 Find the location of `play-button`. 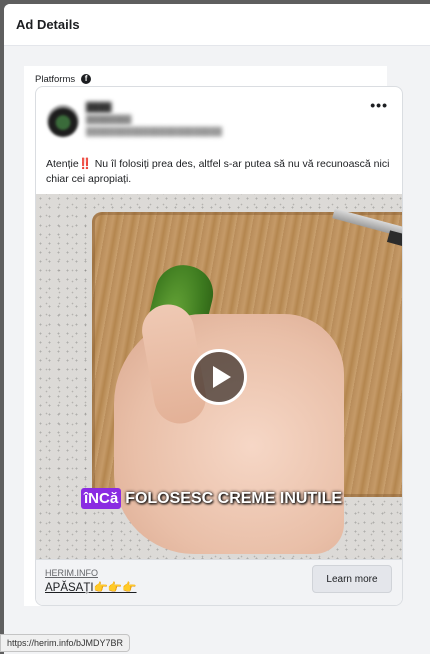

play-button is located at coordinates (219, 377).